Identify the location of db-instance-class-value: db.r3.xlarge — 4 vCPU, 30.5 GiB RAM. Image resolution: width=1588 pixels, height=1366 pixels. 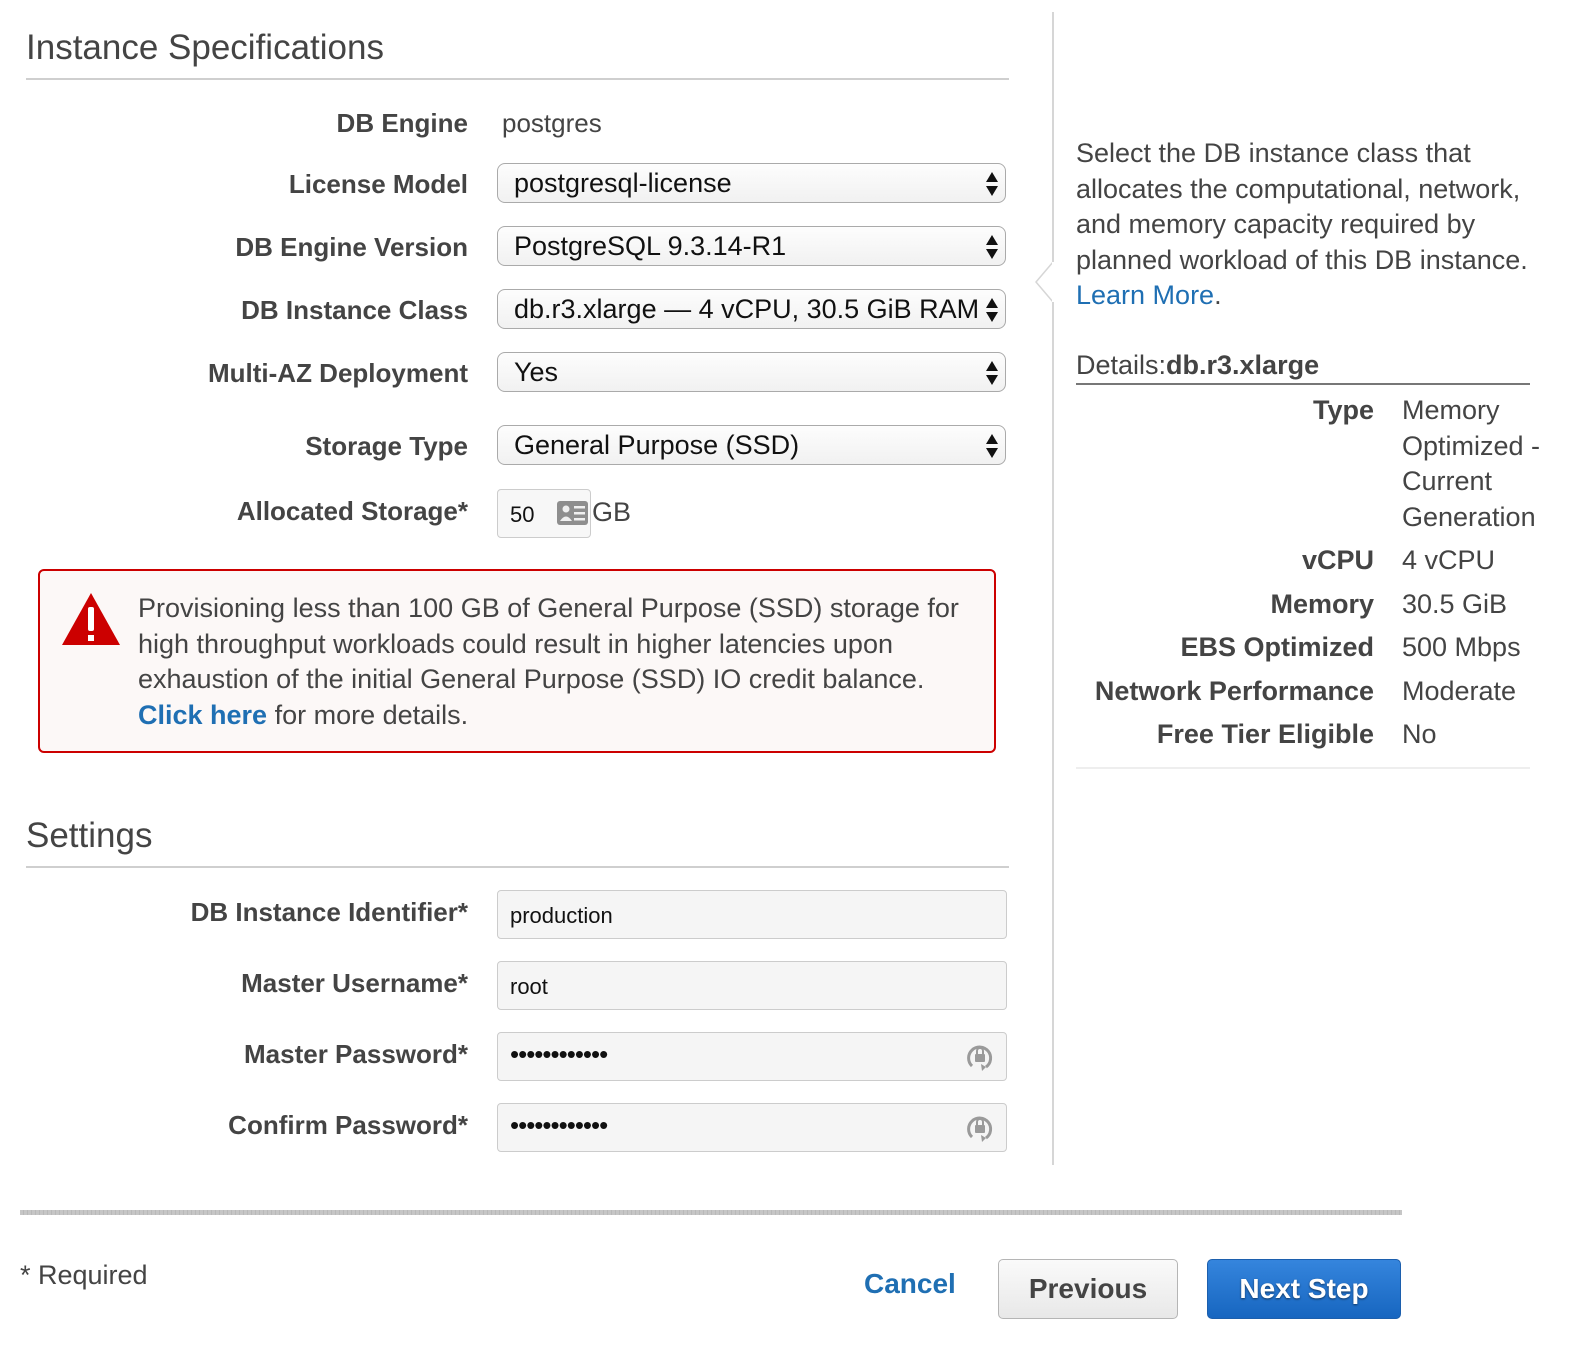
(746, 309).